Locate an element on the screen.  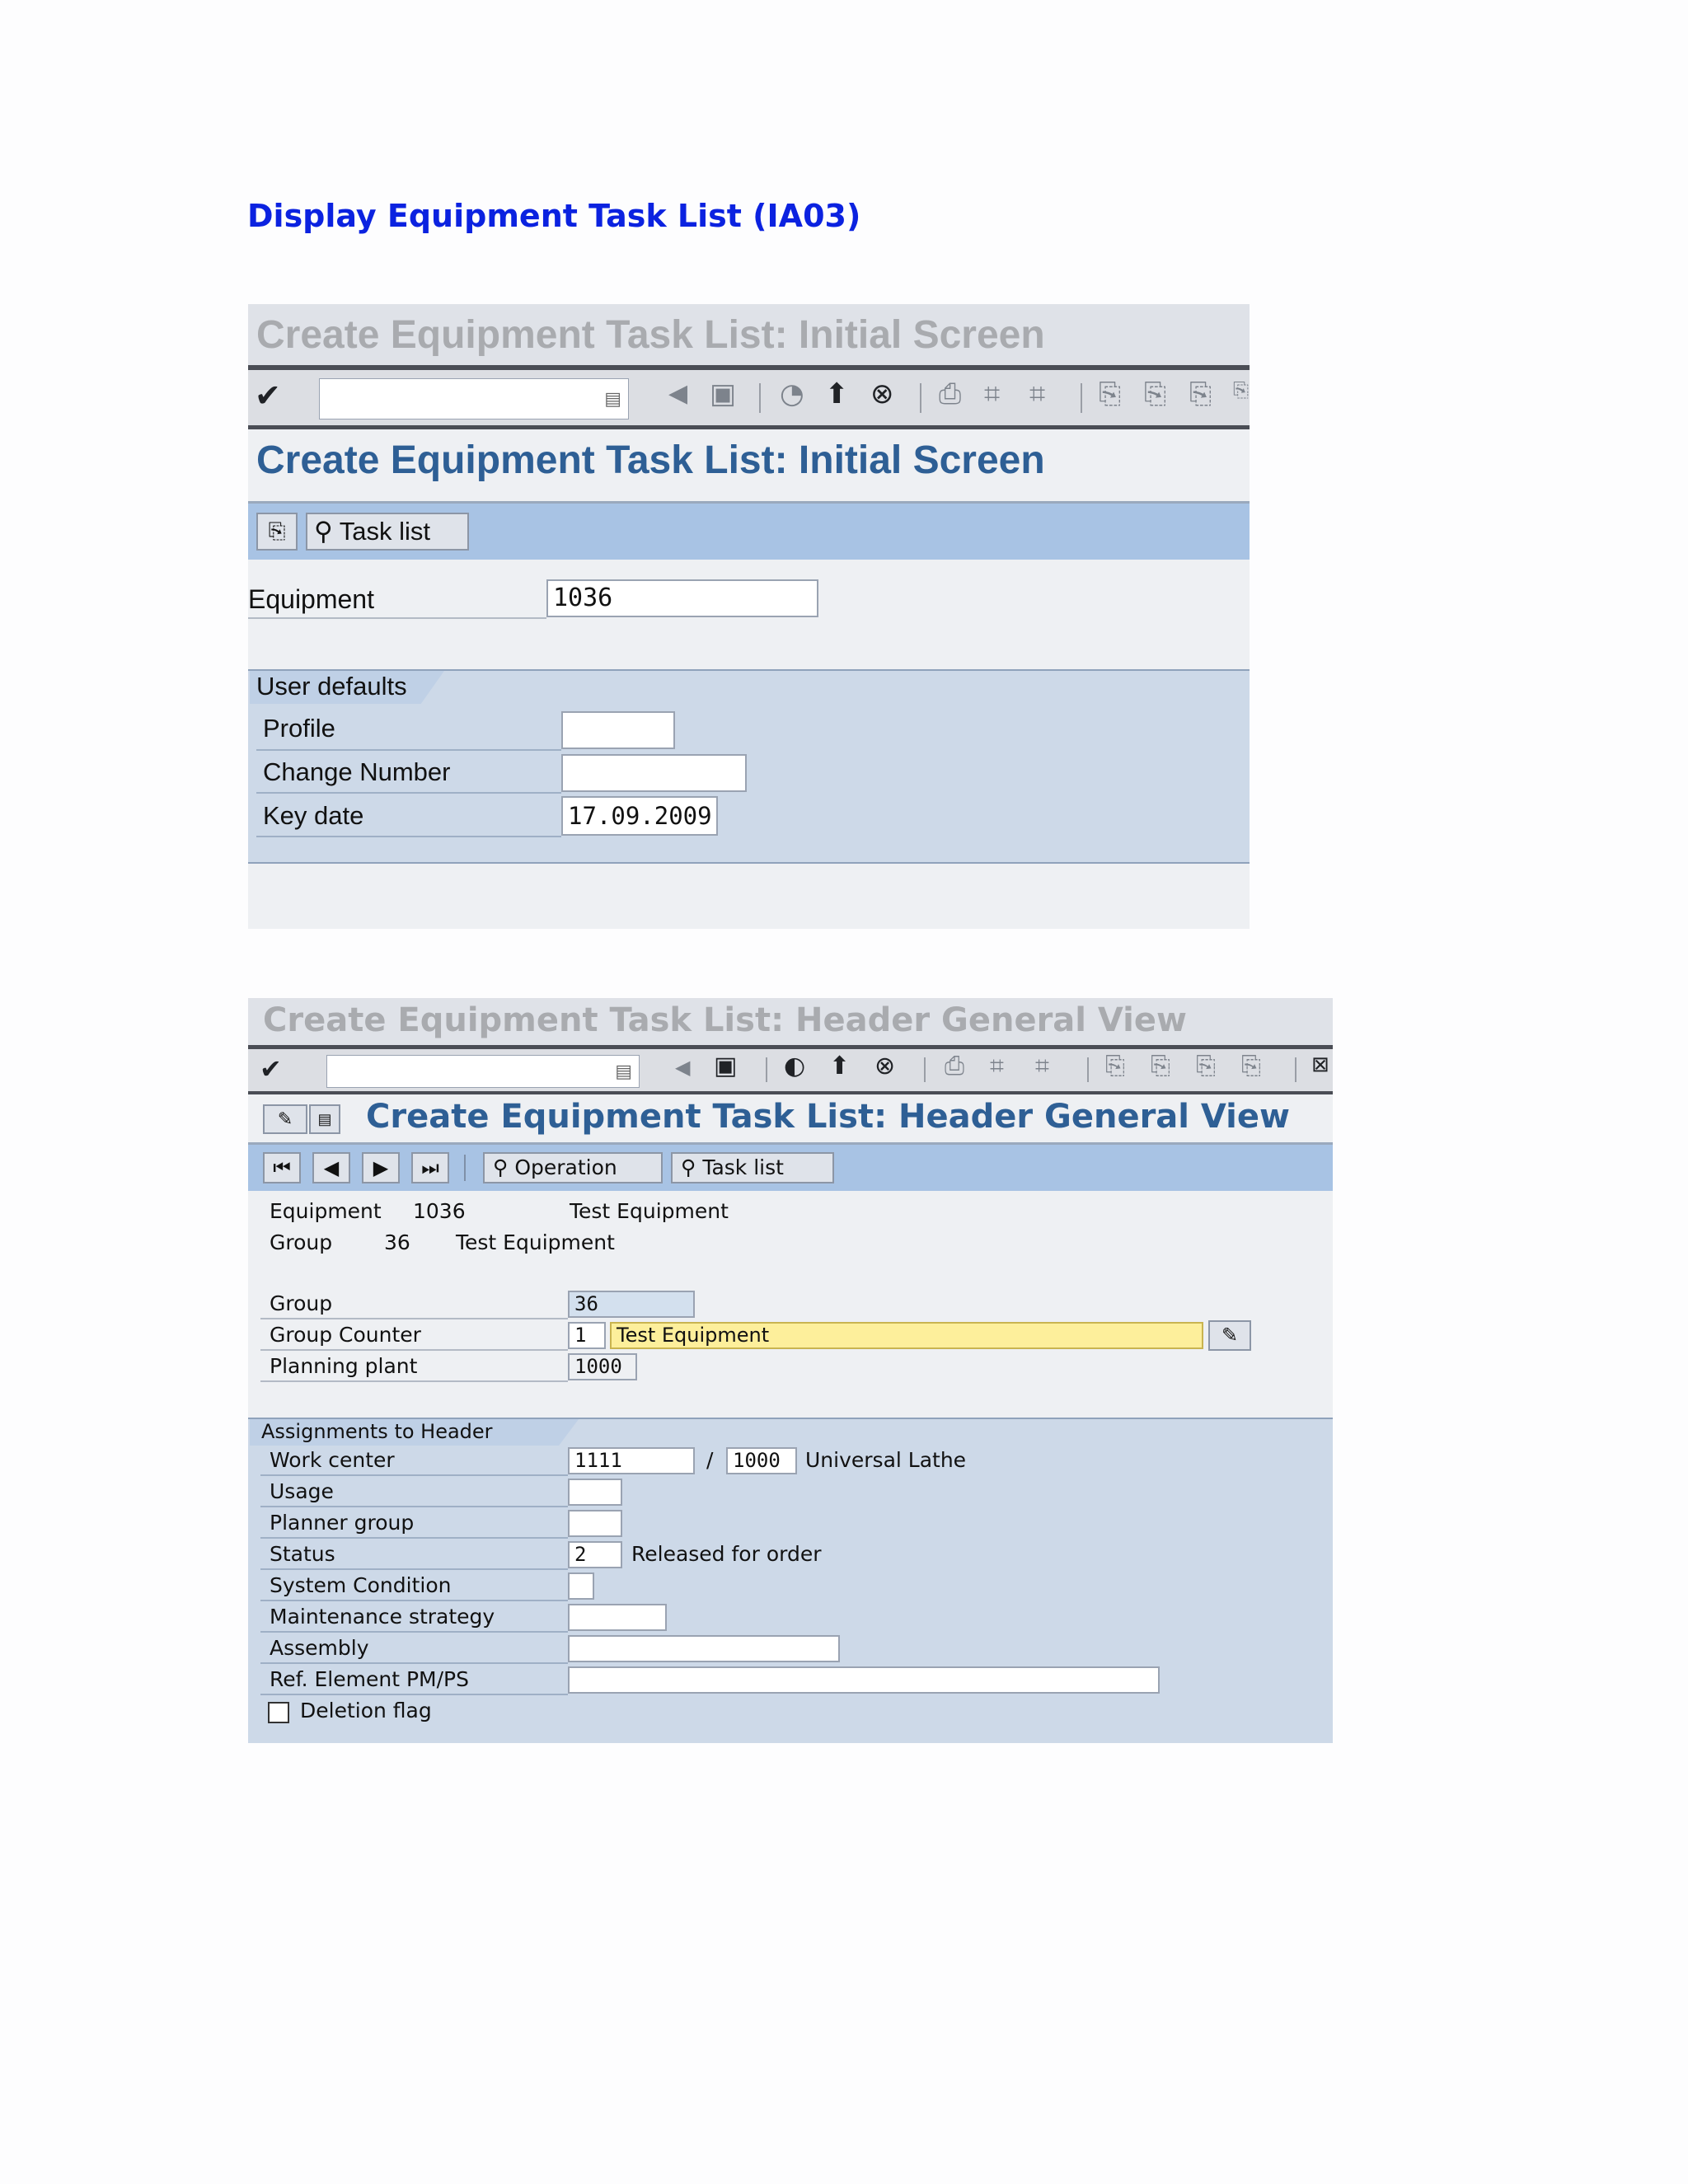
first-record-icon: ⏮ is located at coordinates (282, 1167).